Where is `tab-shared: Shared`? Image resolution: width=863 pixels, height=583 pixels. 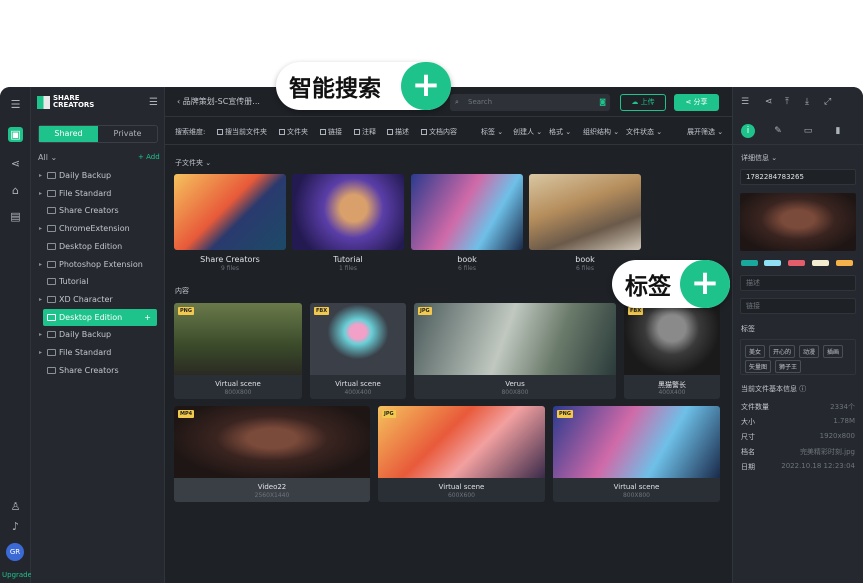 tab-shared: Shared is located at coordinates (68, 134).